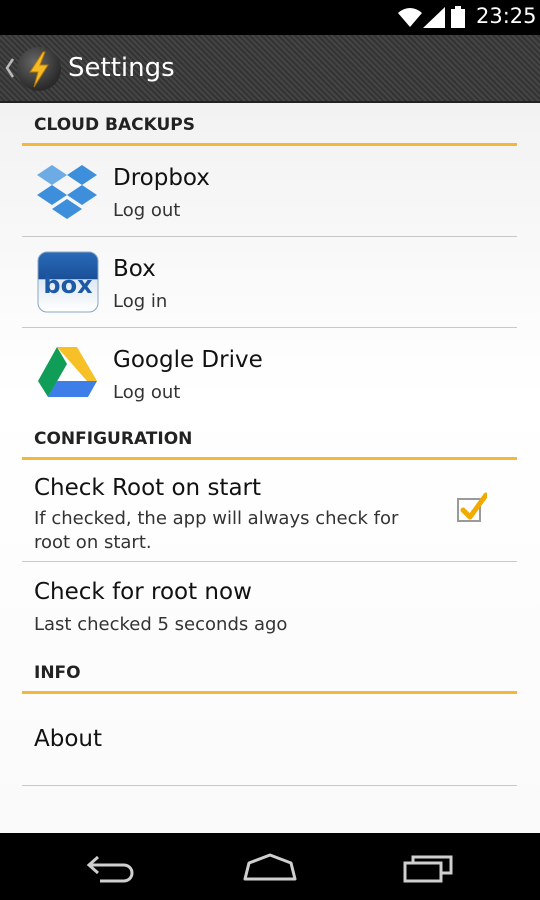  What do you see at coordinates (269, 282) in the screenshot?
I see `list-item-box: box Box Log in` at bounding box center [269, 282].